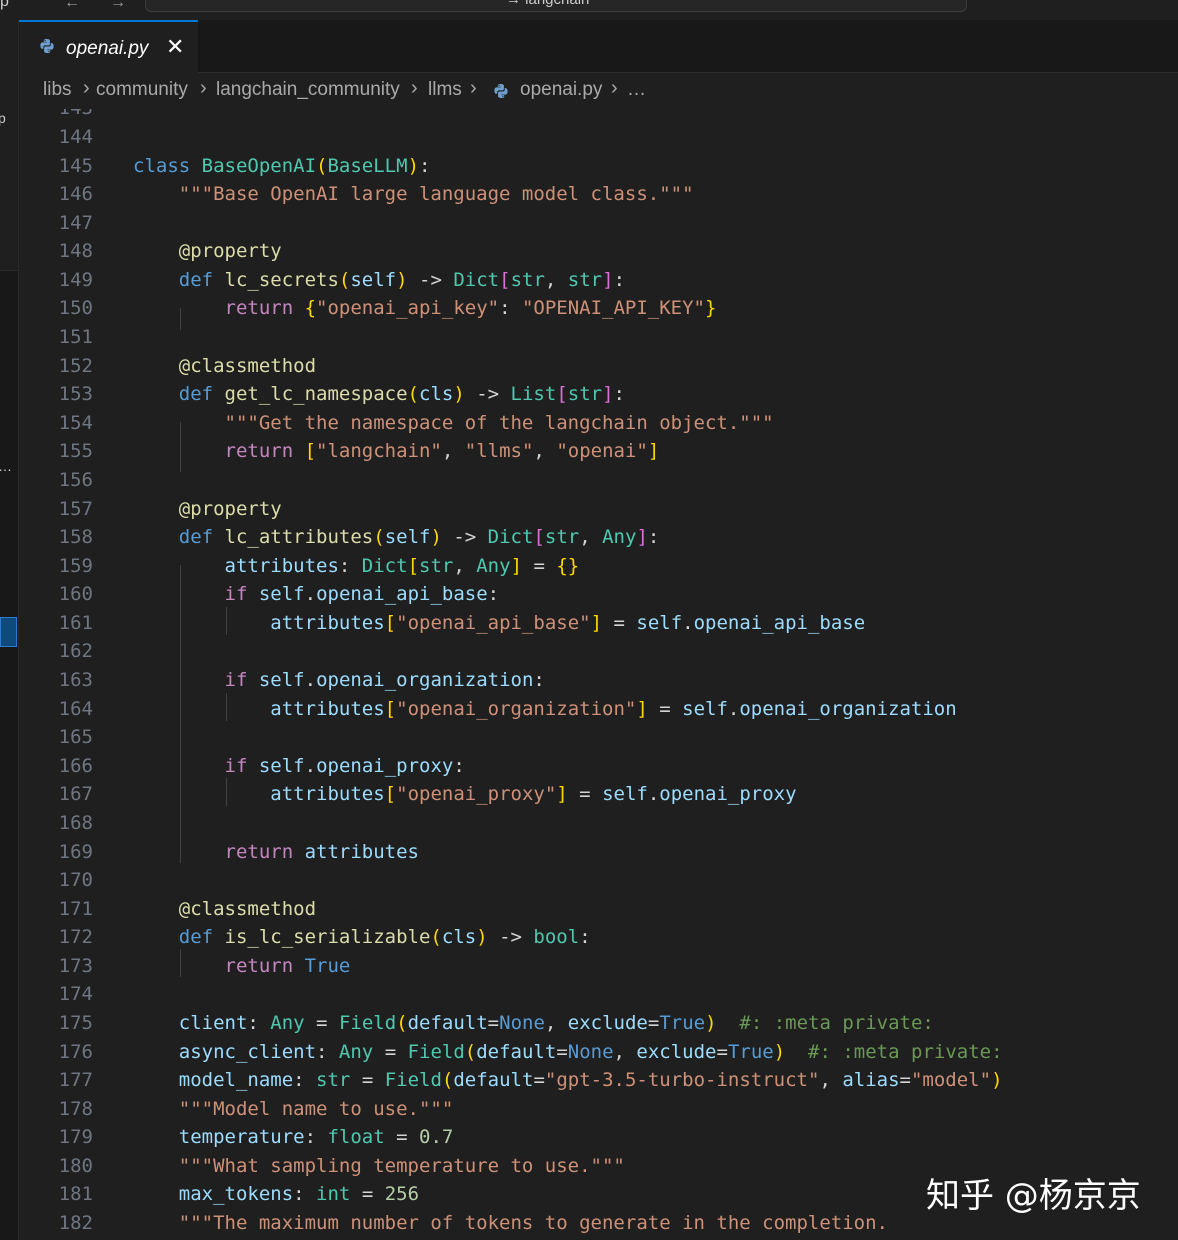  What do you see at coordinates (379, 1166) in the screenshot?
I see `code-line: """What sampling temperature to use."""` at bounding box center [379, 1166].